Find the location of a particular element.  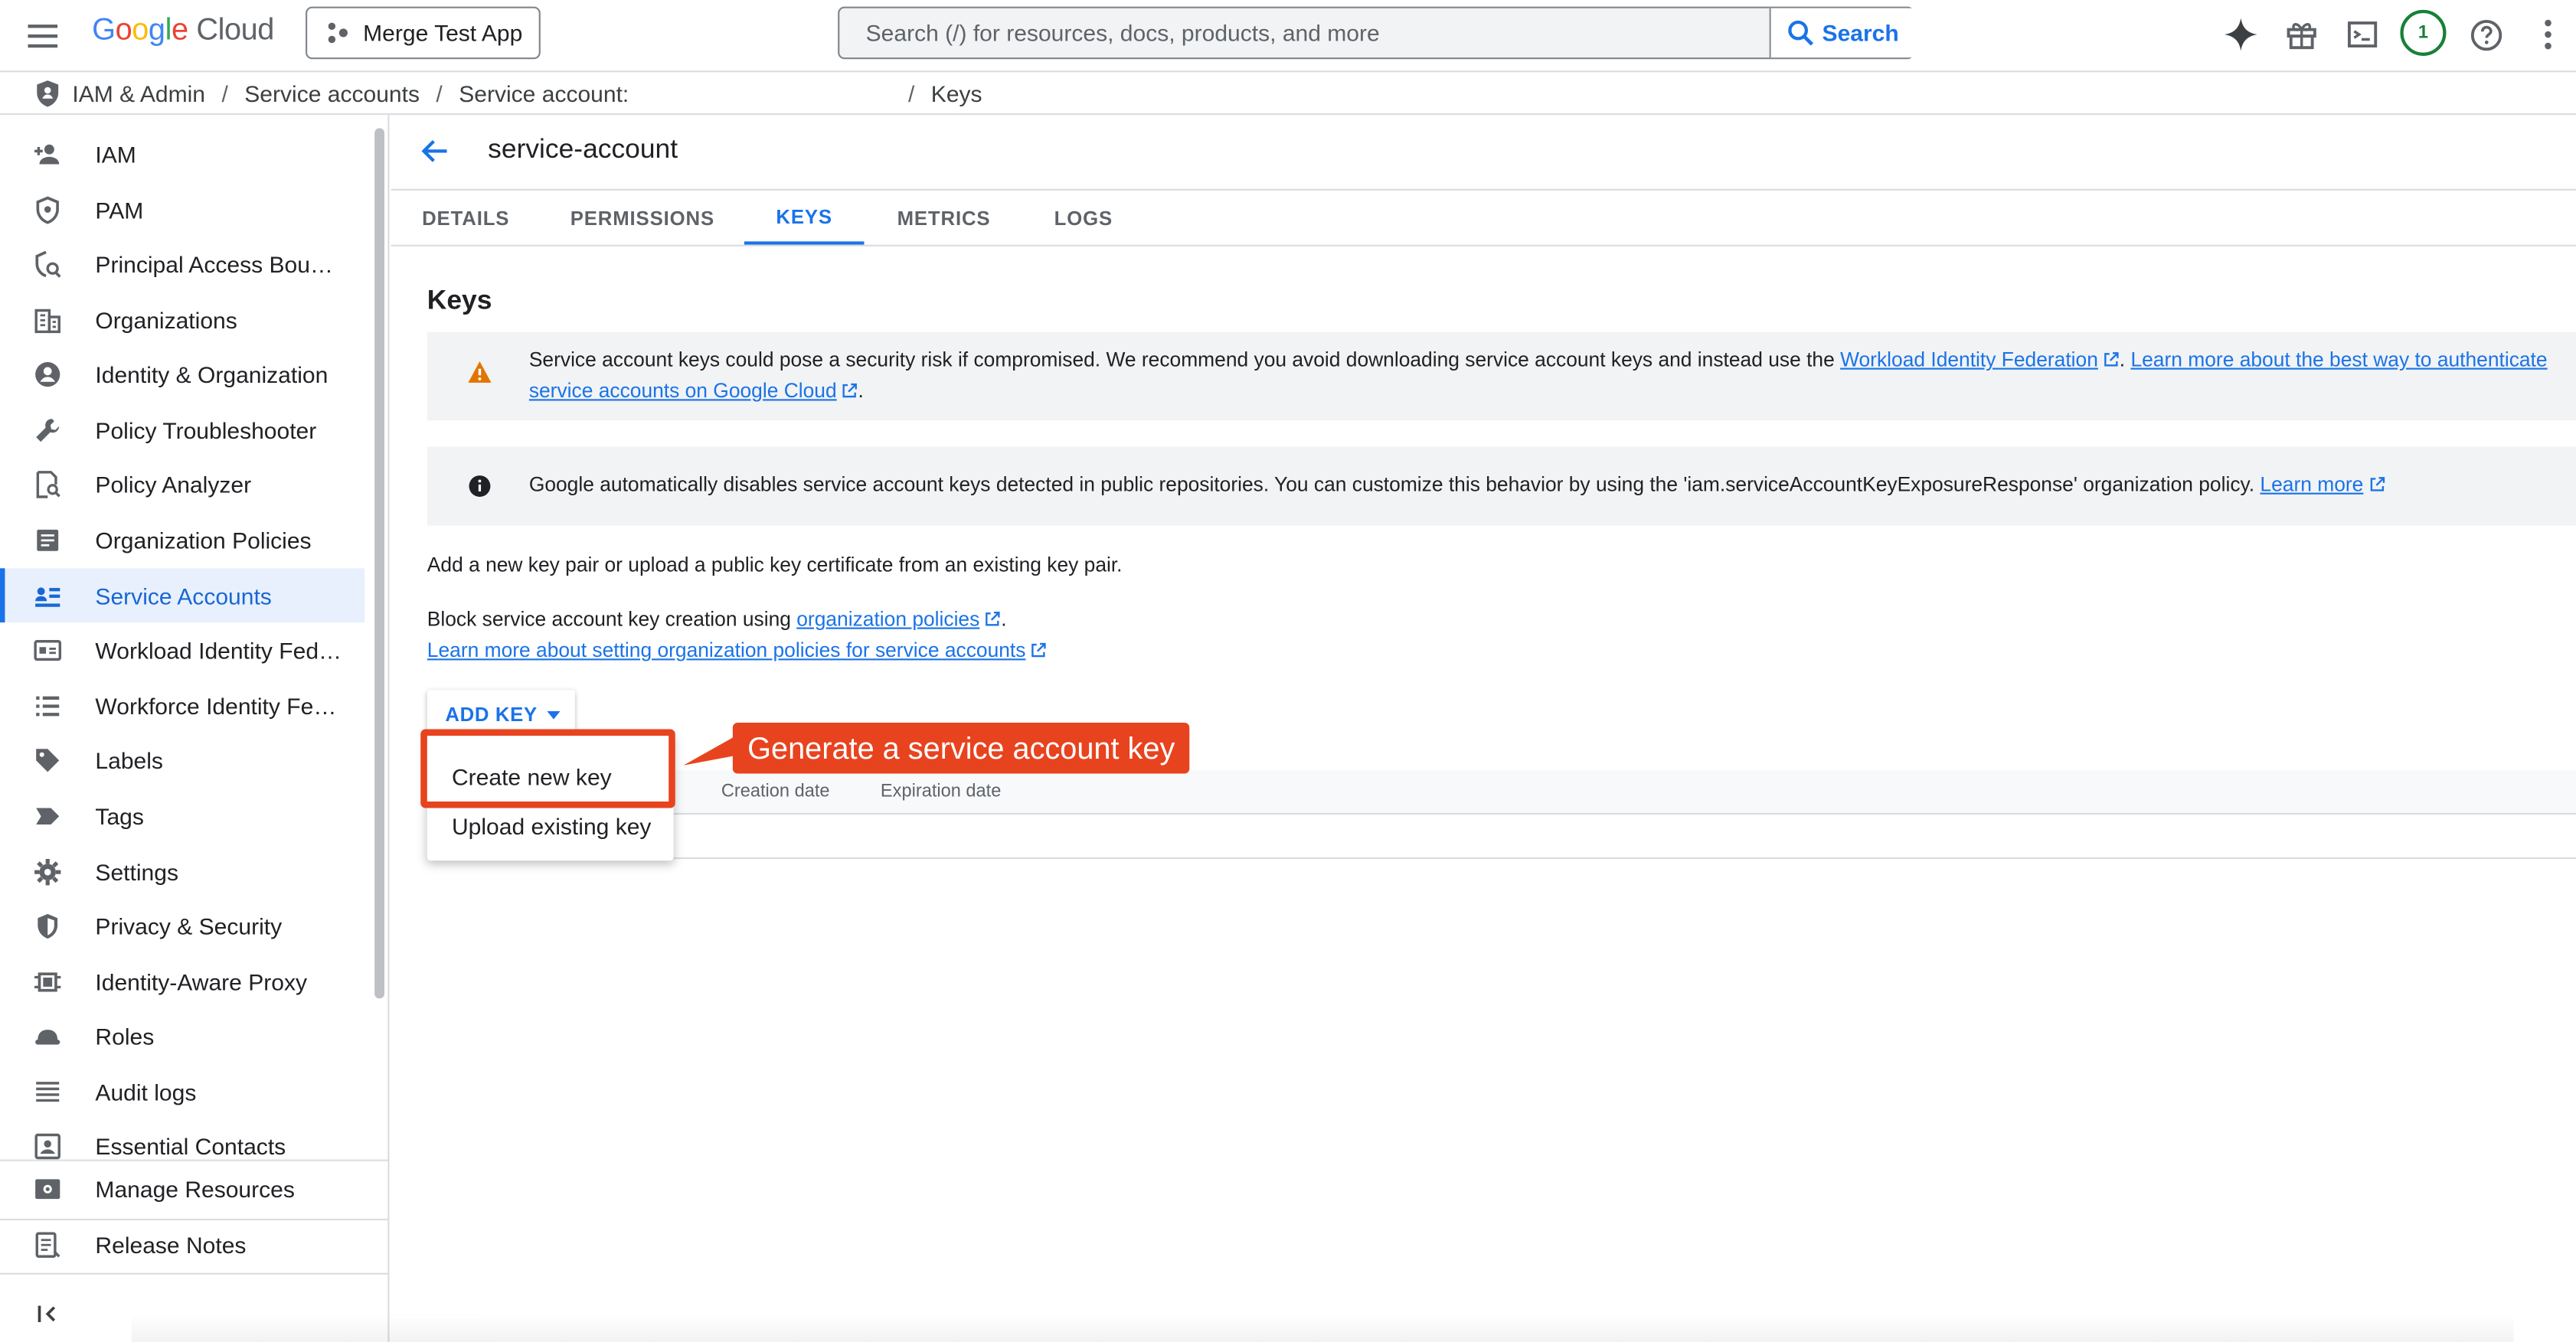

sidebar-item-audit-logs: Audit logs is located at coordinates (182, 1091).